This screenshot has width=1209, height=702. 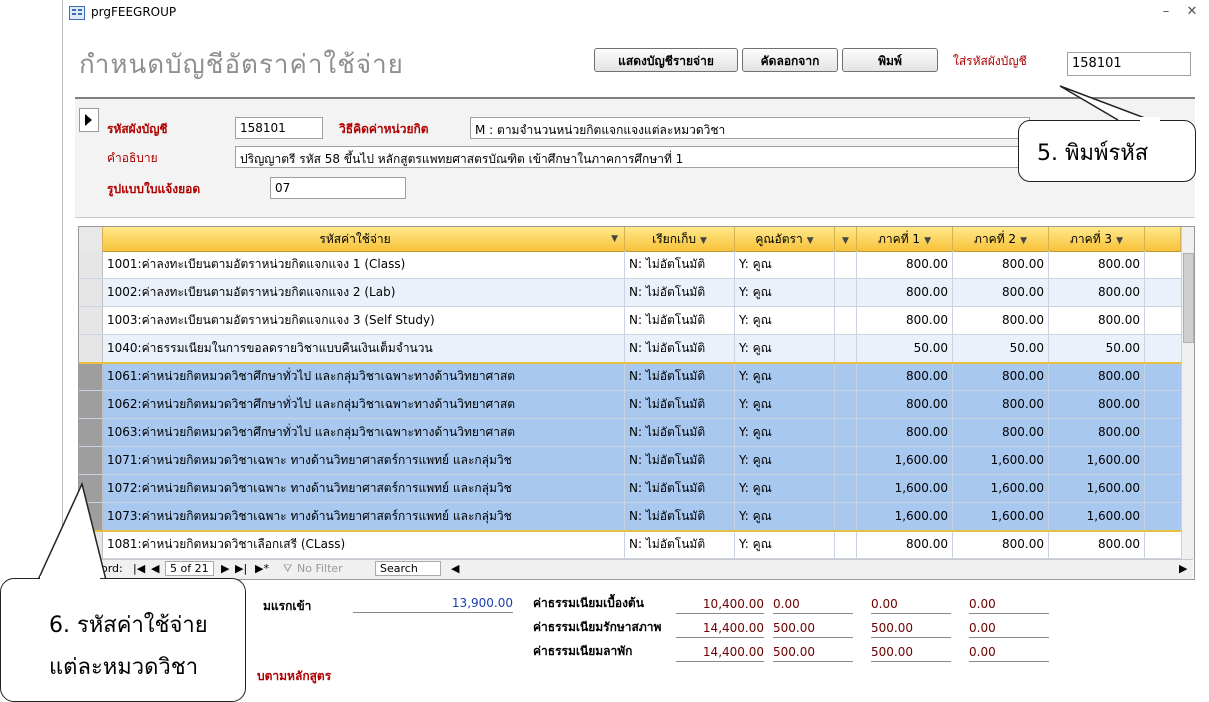 What do you see at coordinates (1001, 239) in the screenshot?
I see `col-term-2: ภาคที่ 2 ▼` at bounding box center [1001, 239].